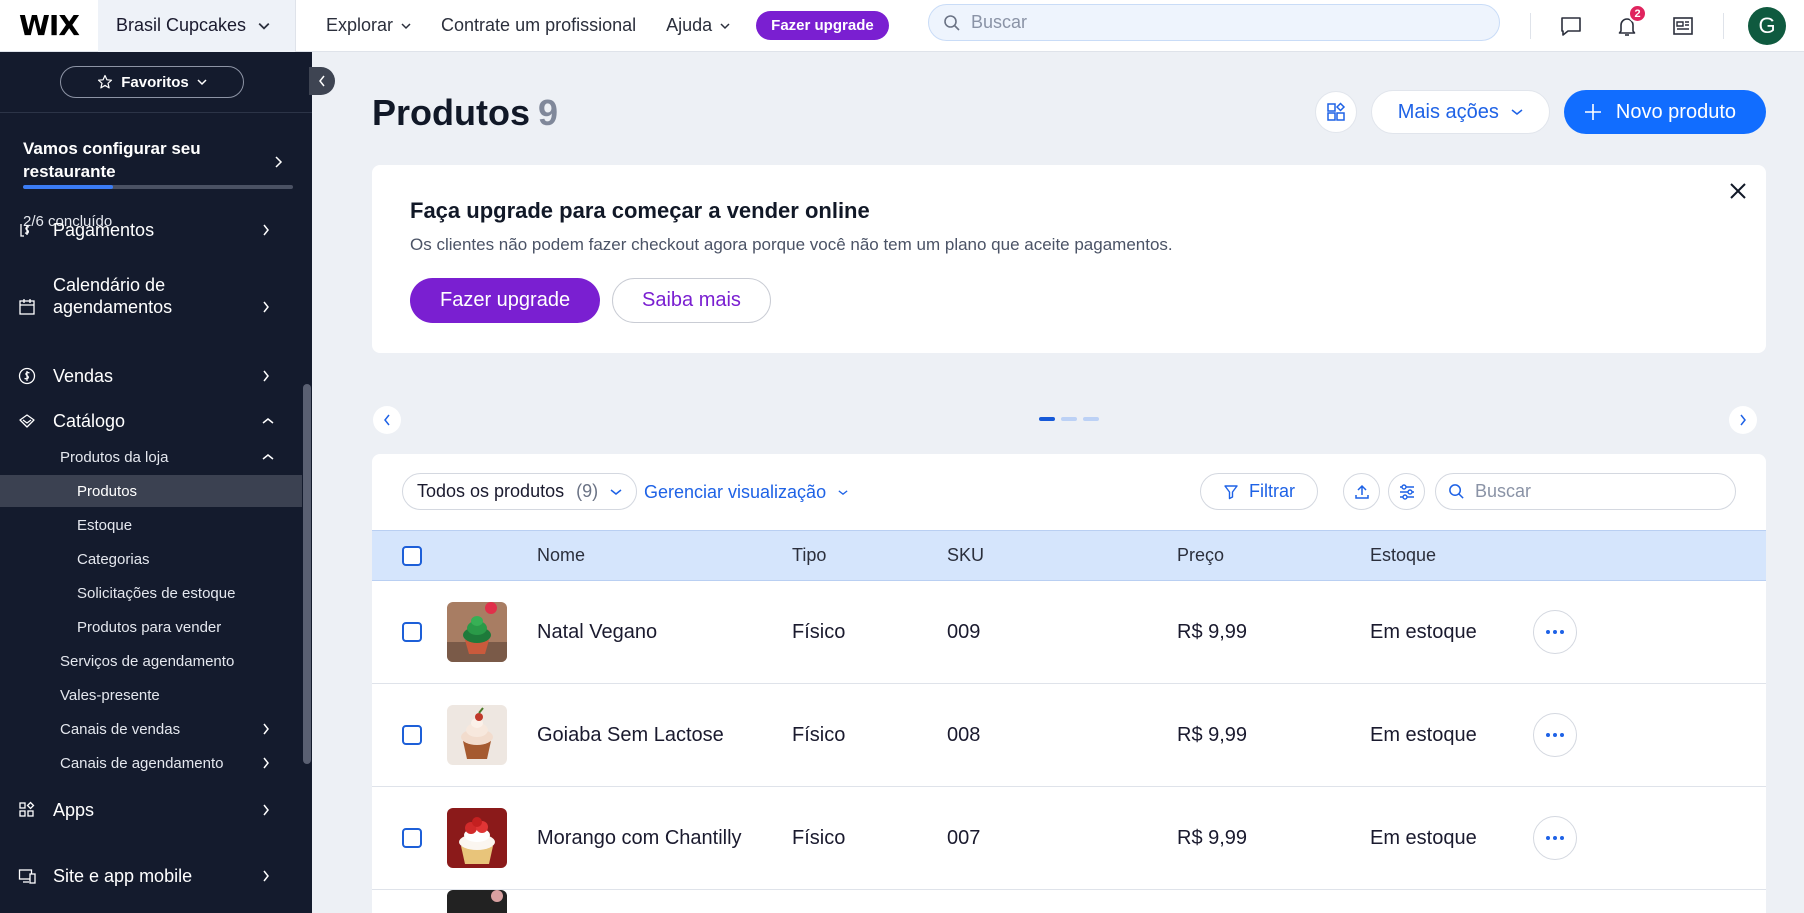 The image size is (1804, 913). What do you see at coordinates (809, 555) in the screenshot?
I see `column-header-type: Tipo` at bounding box center [809, 555].